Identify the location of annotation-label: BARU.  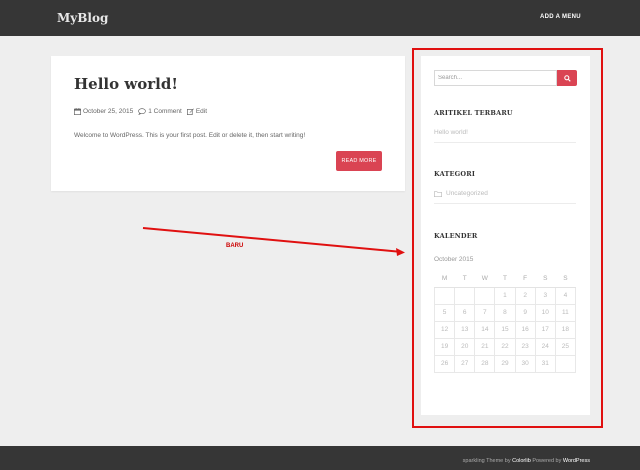
(235, 246).